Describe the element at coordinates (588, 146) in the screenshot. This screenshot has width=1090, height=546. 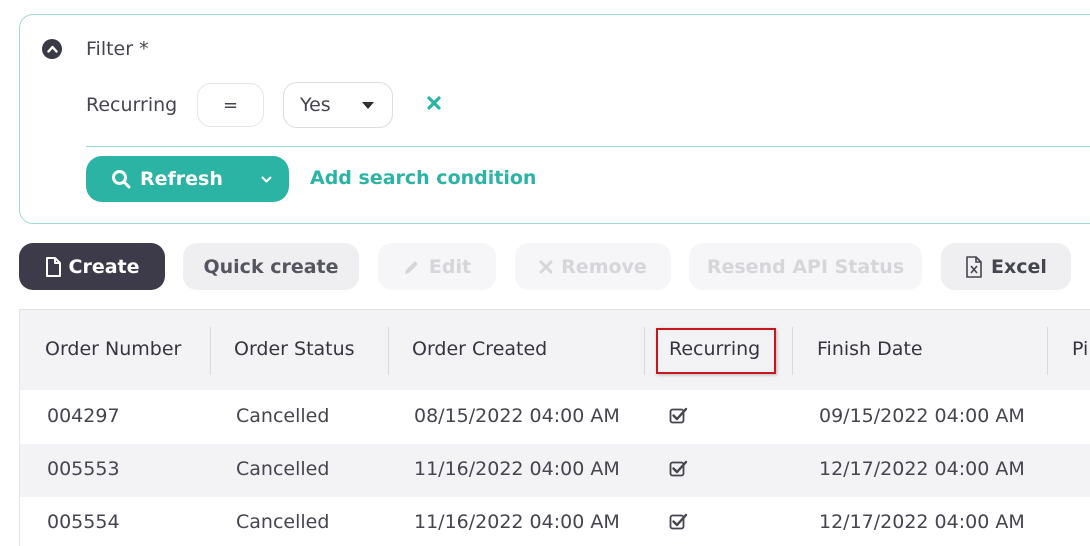
I see `filter-divider` at that location.